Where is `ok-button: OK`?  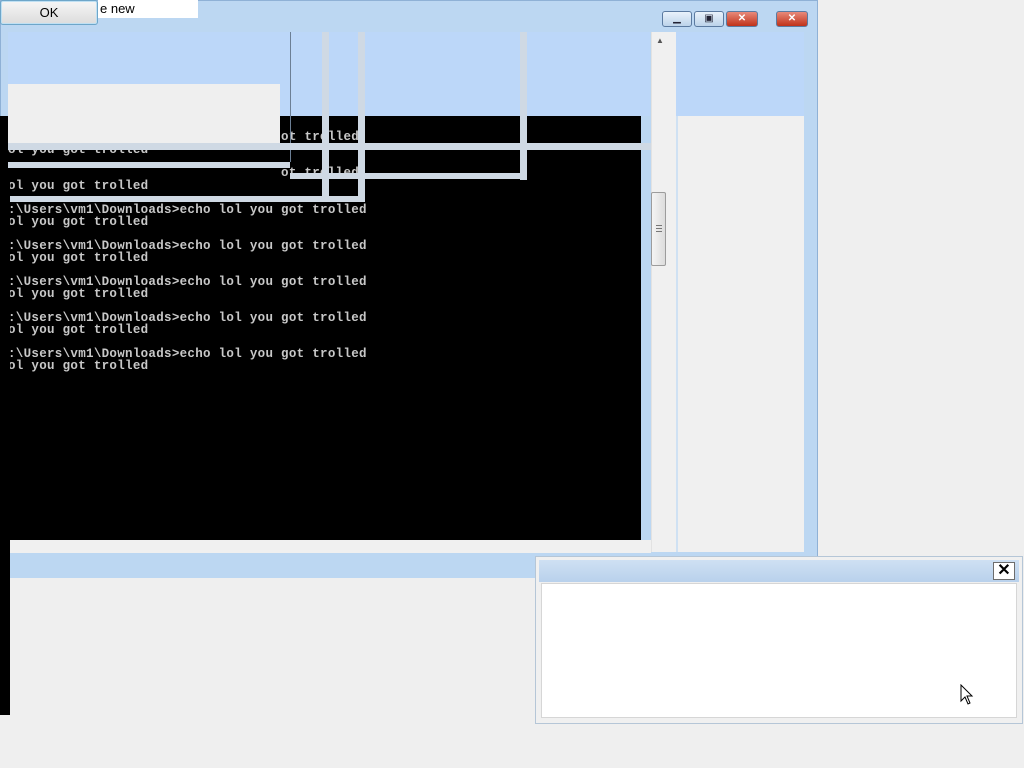
ok-button: OK is located at coordinates (49, 12).